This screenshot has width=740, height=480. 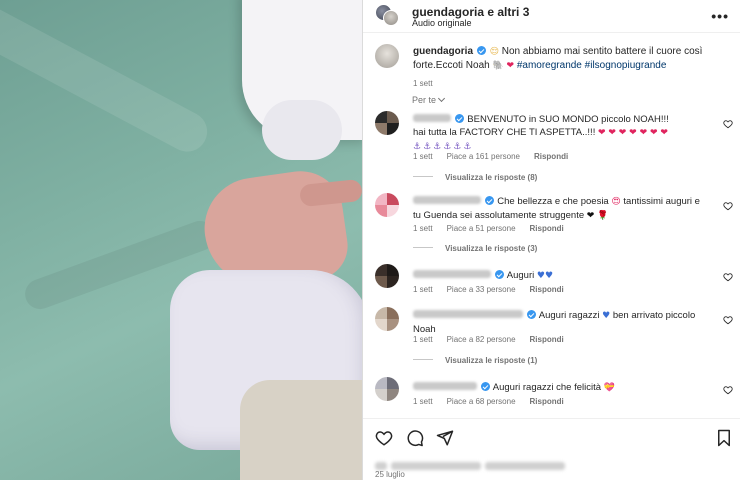 What do you see at coordinates (488, 289) in the screenshot?
I see `comment-meta: 1 sett Piace a 33 persone Rispondi` at bounding box center [488, 289].